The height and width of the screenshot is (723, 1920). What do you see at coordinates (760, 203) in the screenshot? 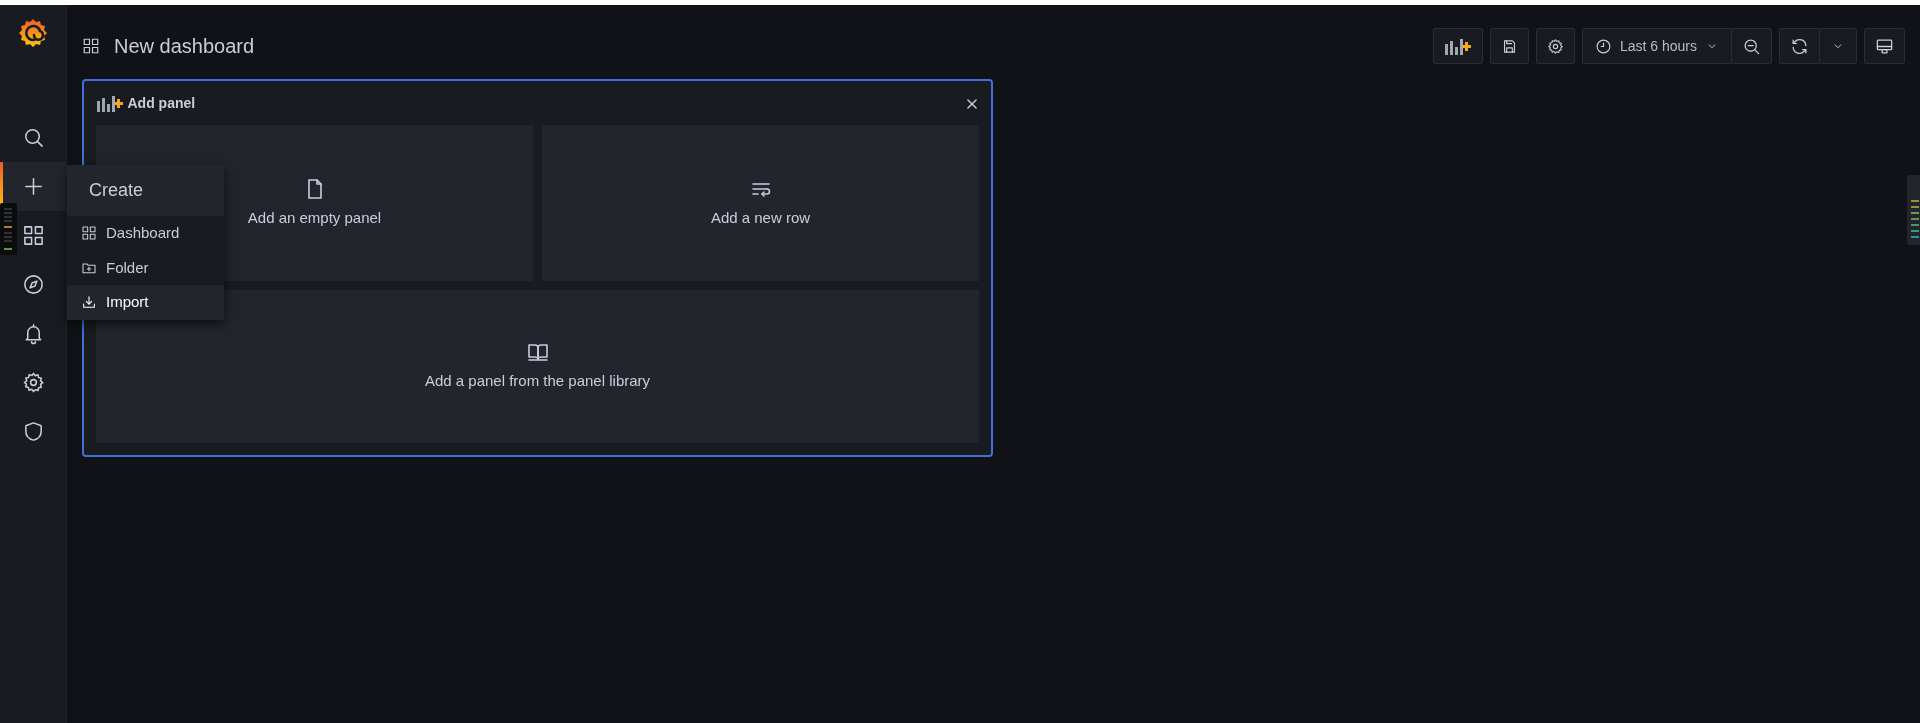
I see `add-option-tile: Add a new row` at bounding box center [760, 203].